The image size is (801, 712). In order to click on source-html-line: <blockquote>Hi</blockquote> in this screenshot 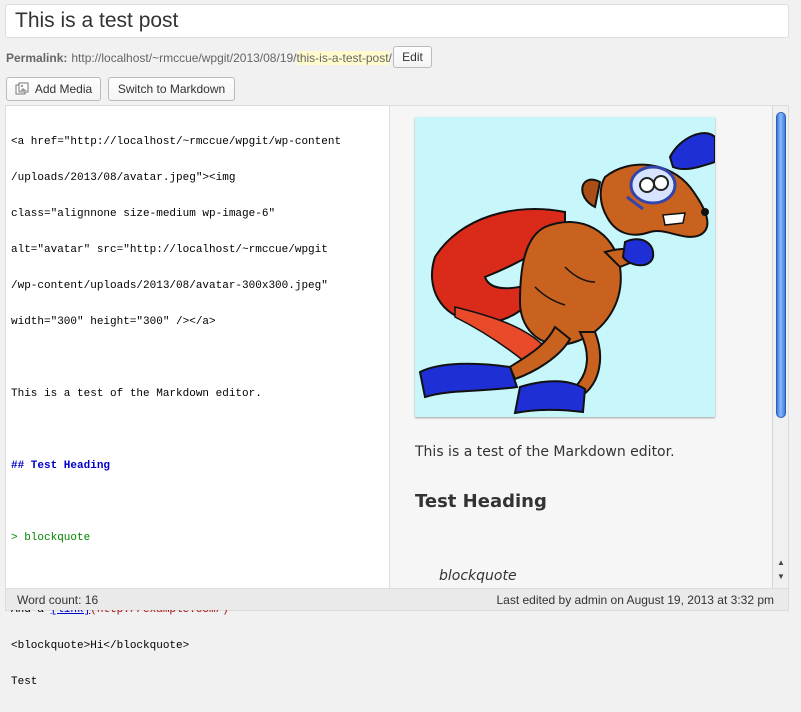, I will do `click(100, 646)`.